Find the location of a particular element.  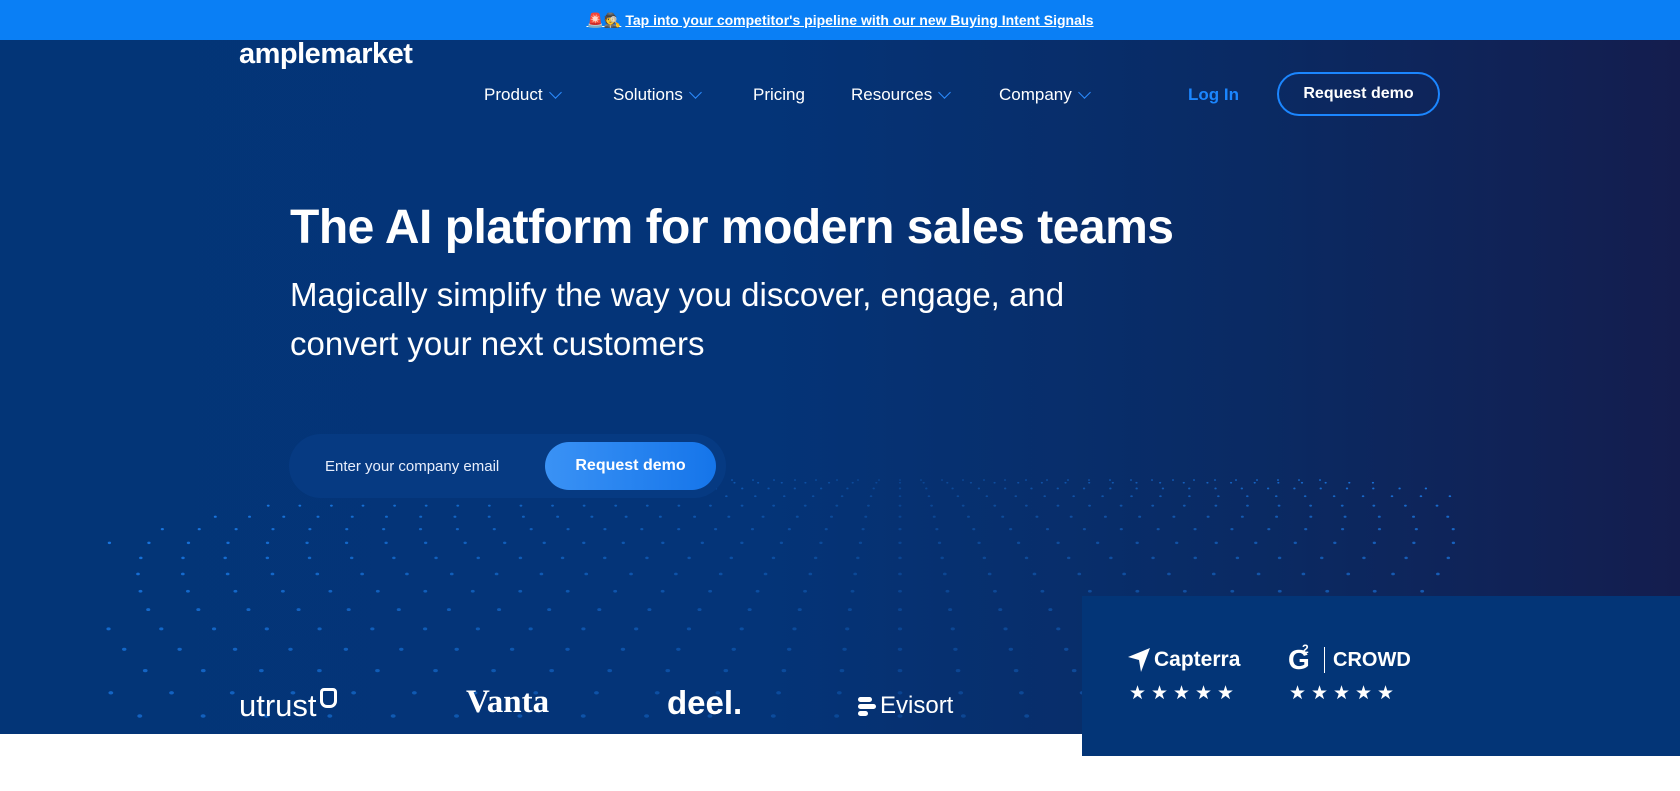

nav-item-resources: Resources is located at coordinates (901, 95).